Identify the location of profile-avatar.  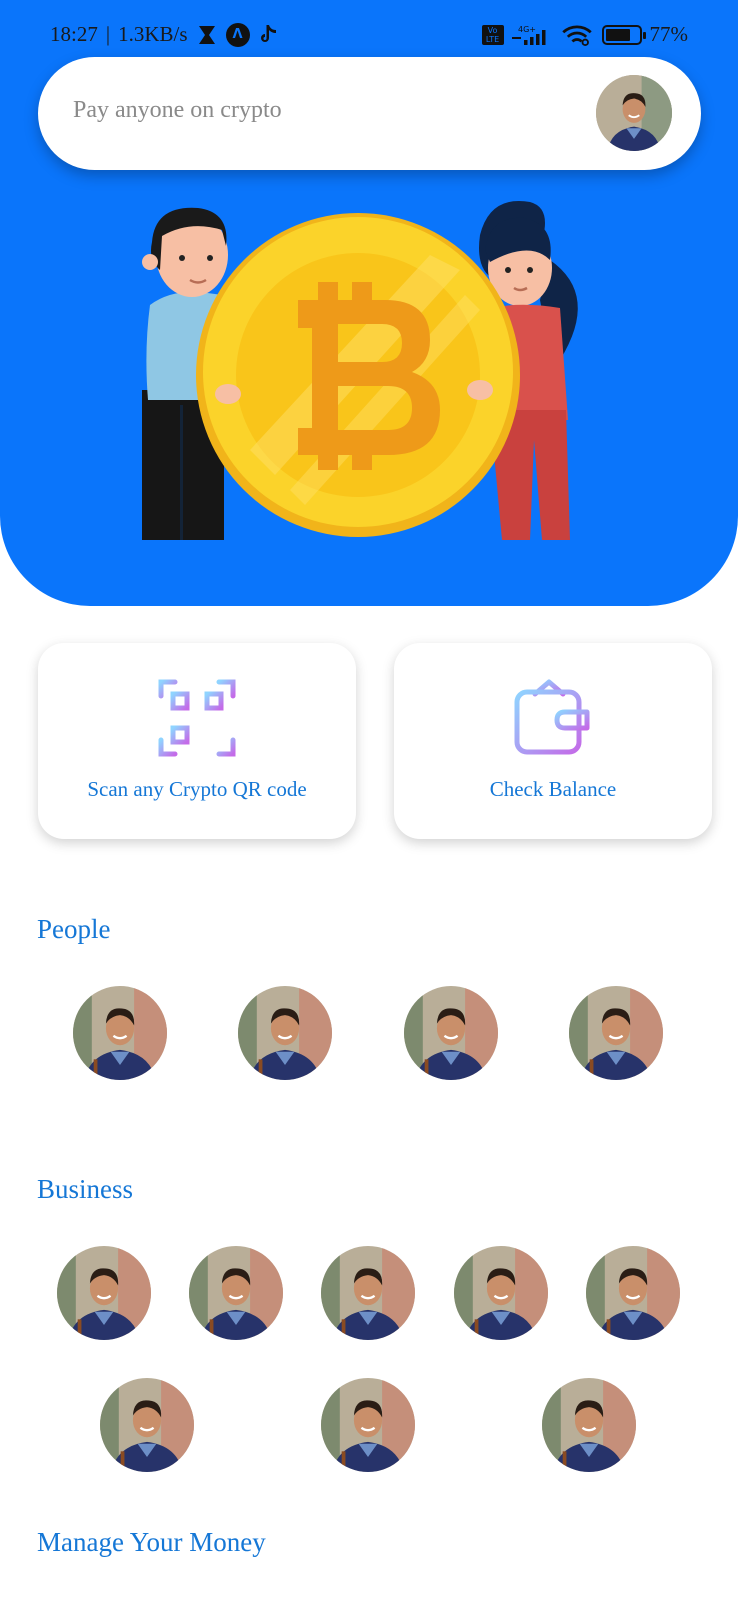
(634, 113).